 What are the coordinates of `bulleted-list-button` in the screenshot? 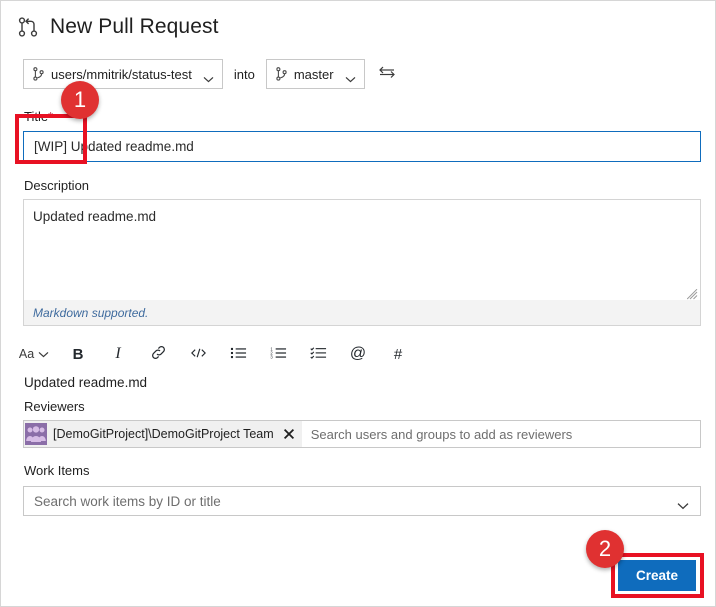 It's located at (238, 354).